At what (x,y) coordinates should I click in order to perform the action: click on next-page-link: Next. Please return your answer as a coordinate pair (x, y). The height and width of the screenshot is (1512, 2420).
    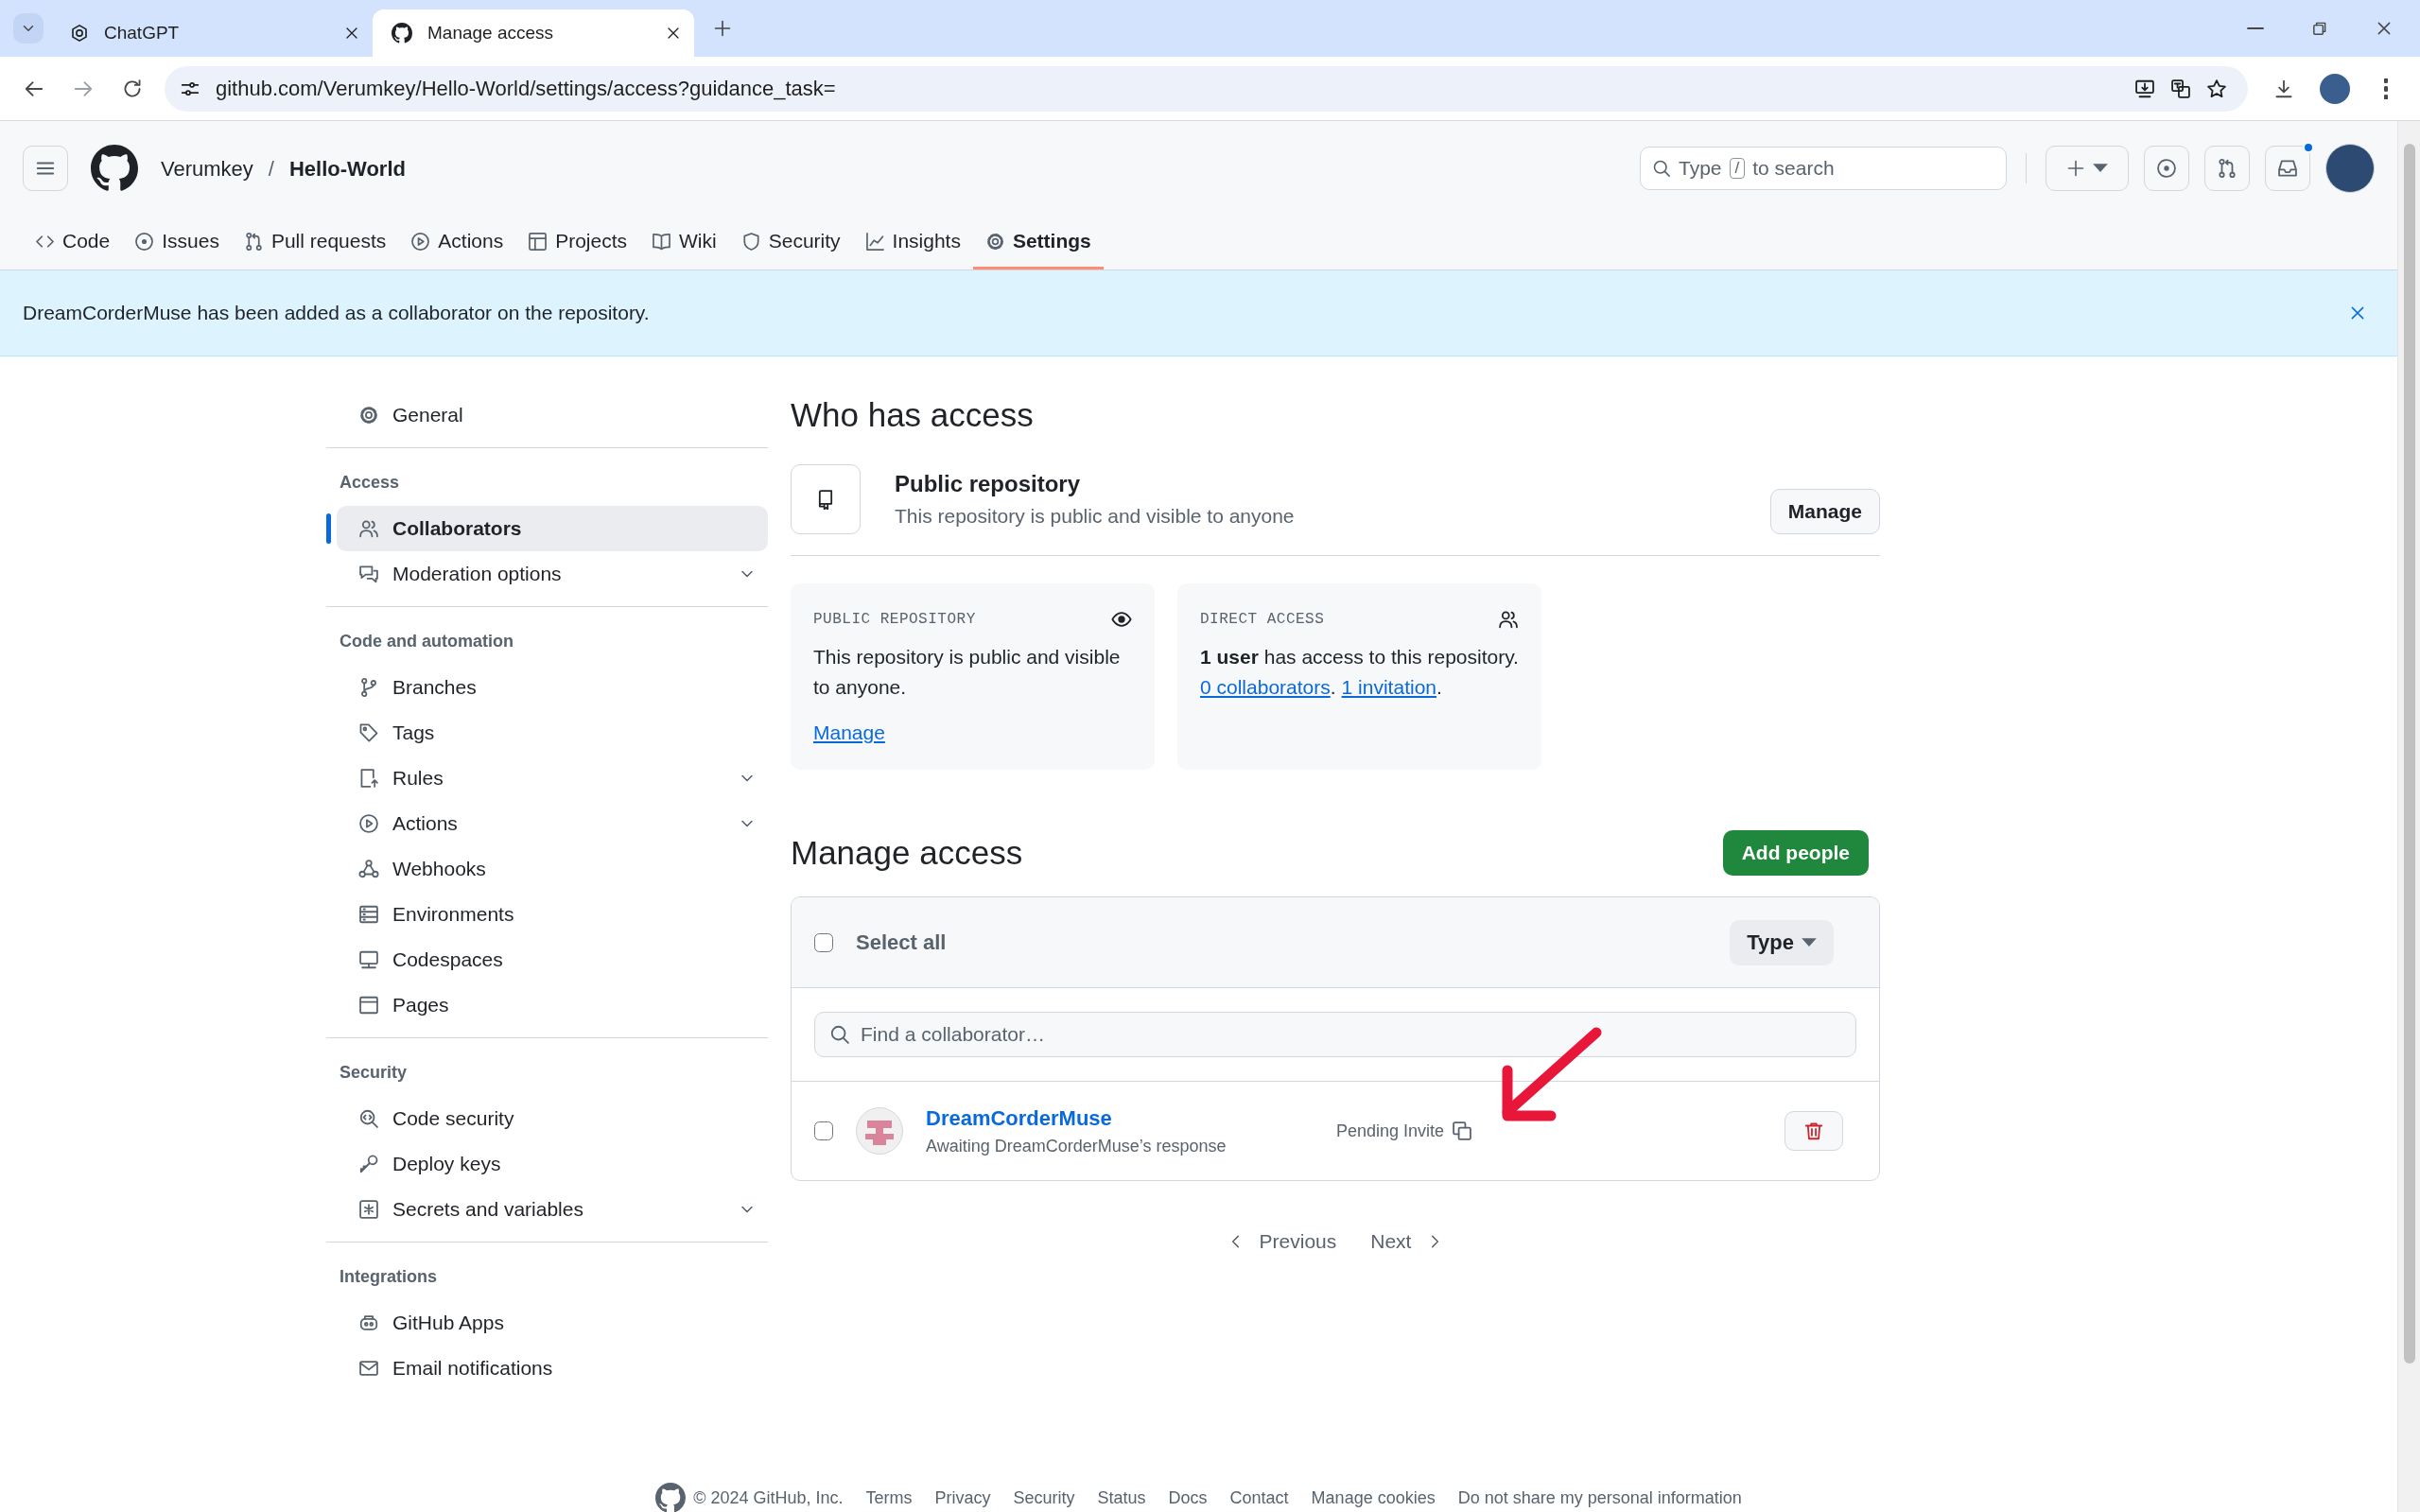
    Looking at the image, I should click on (1407, 1241).